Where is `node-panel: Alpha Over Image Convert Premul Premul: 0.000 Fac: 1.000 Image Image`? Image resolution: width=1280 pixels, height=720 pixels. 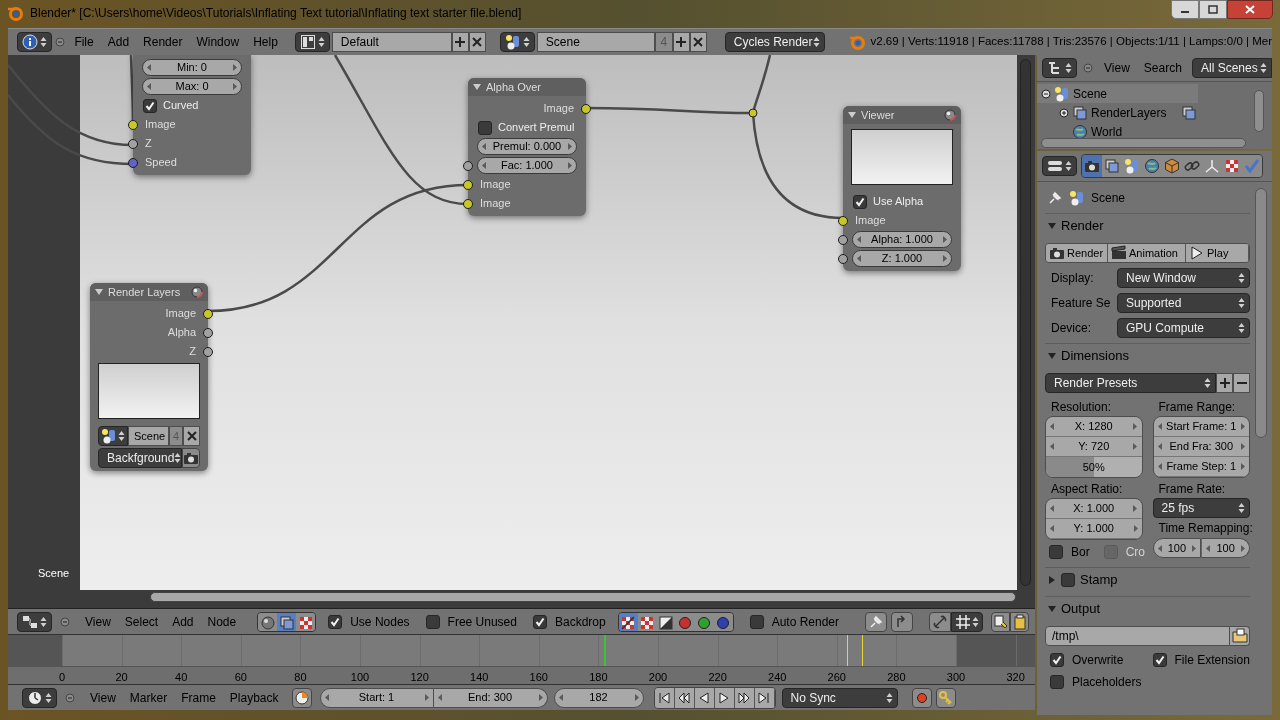
node-panel: Alpha Over Image Convert Premul Premul: 0.000 Fac: 1.000 Image Image is located at coordinates (527, 147).